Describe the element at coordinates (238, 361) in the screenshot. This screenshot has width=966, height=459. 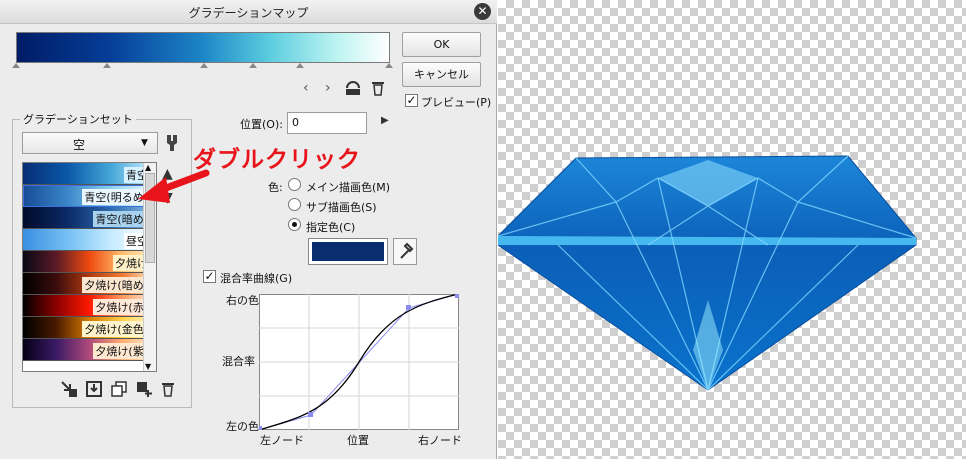
I see `curve-y-mid-label: 混合率` at that location.